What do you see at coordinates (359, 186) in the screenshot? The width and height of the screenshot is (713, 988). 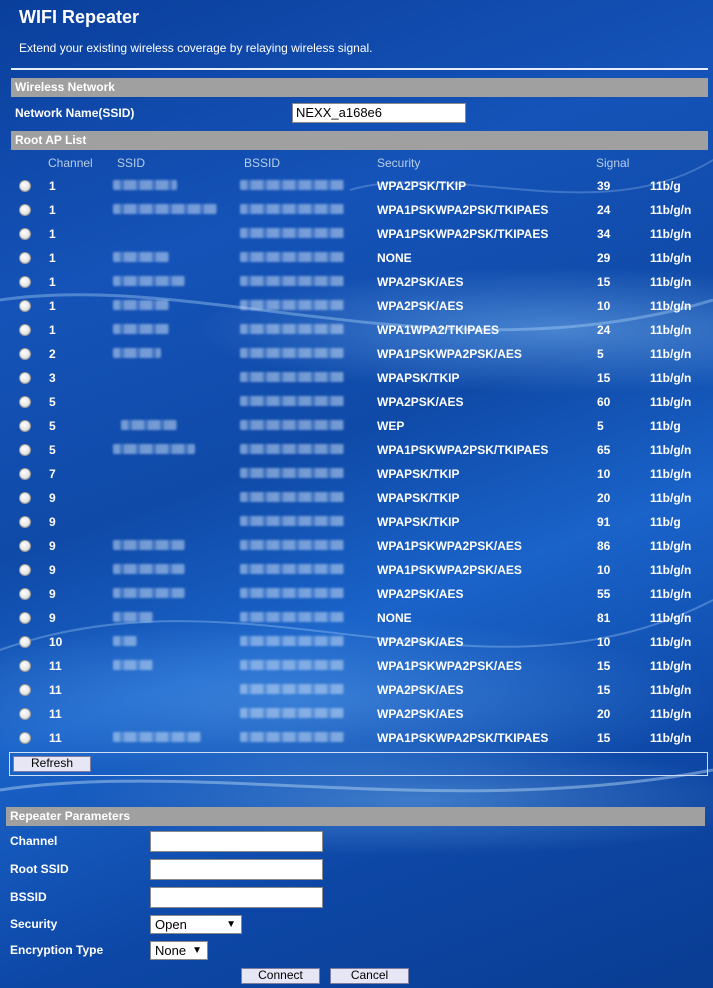 I see `table-row: 1 WPA2PSK/TKIP 39 11b/g` at bounding box center [359, 186].